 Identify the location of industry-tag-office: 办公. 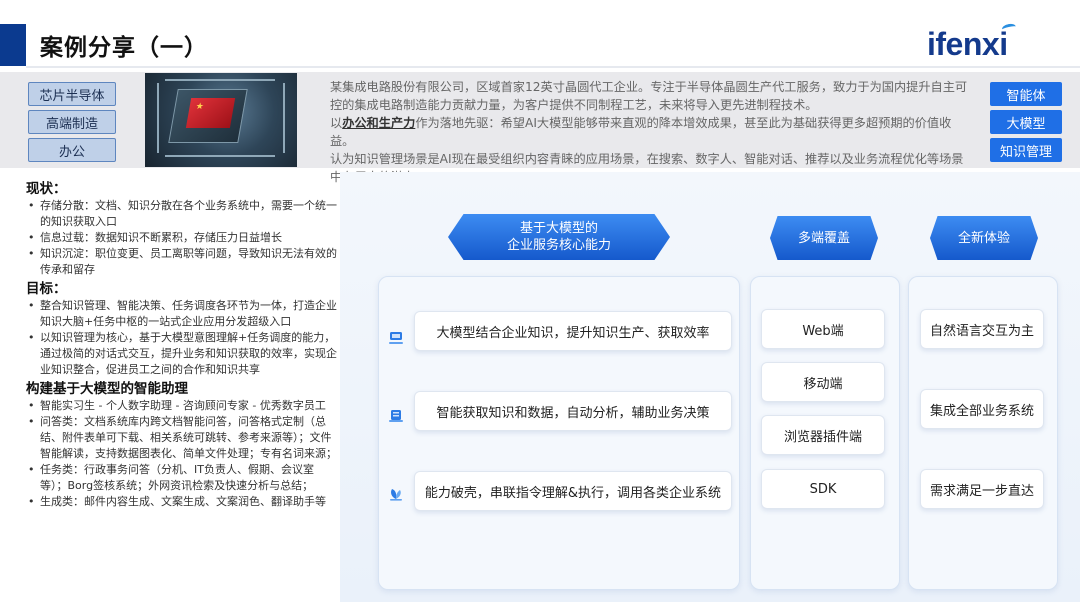
(72, 150).